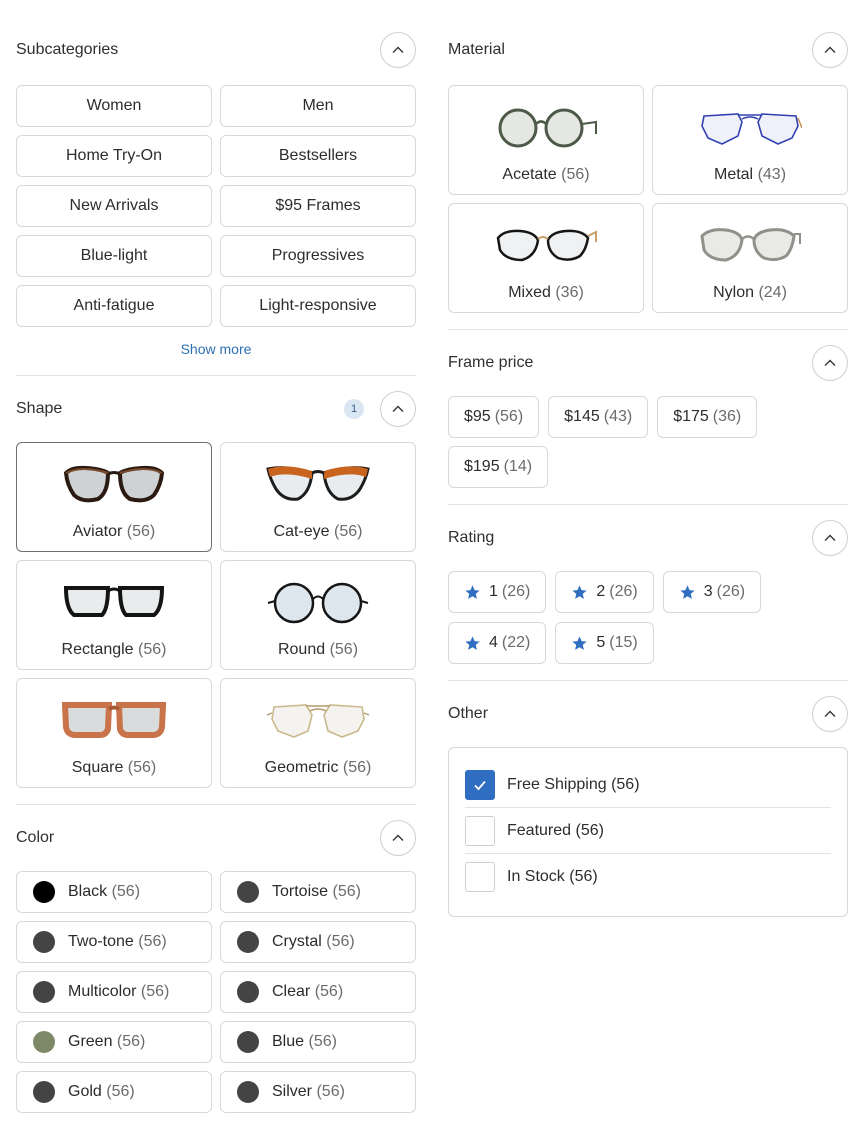 The image size is (864, 1145). I want to click on shape-round-card: Round (56), so click(318, 615).